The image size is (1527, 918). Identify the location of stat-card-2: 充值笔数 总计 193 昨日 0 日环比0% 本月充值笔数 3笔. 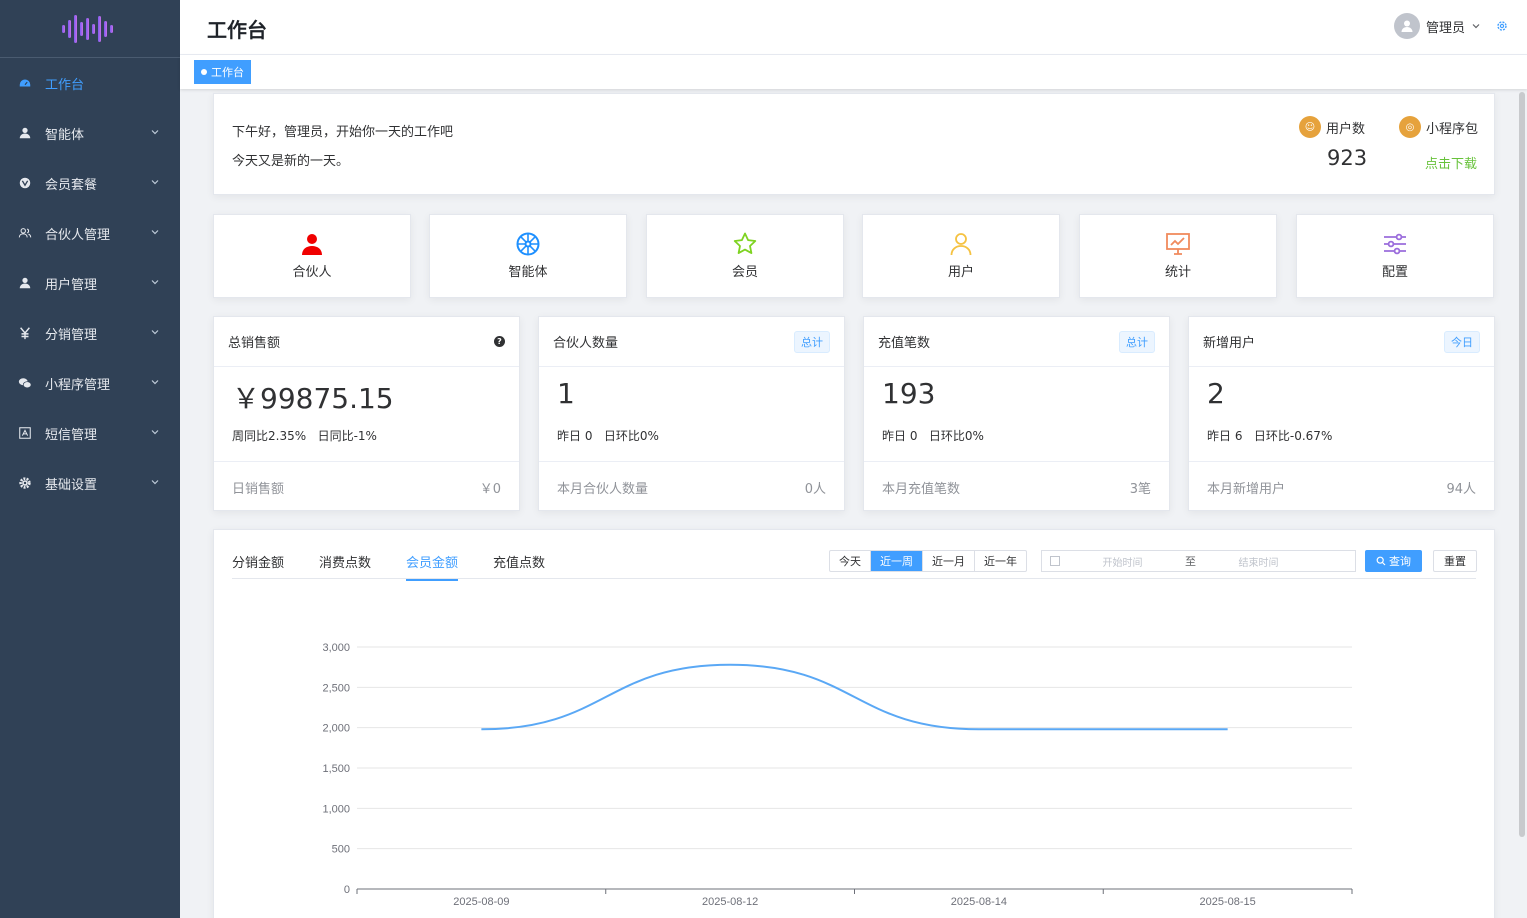
(1016, 413).